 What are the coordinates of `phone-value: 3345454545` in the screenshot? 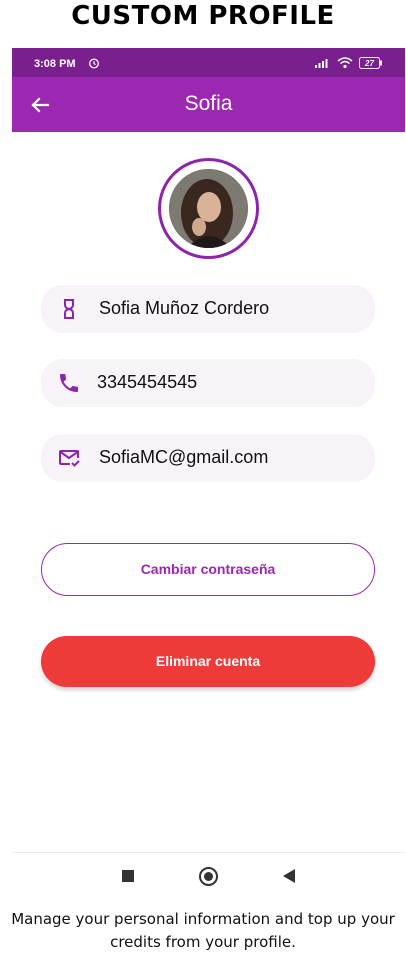 It's located at (147, 382).